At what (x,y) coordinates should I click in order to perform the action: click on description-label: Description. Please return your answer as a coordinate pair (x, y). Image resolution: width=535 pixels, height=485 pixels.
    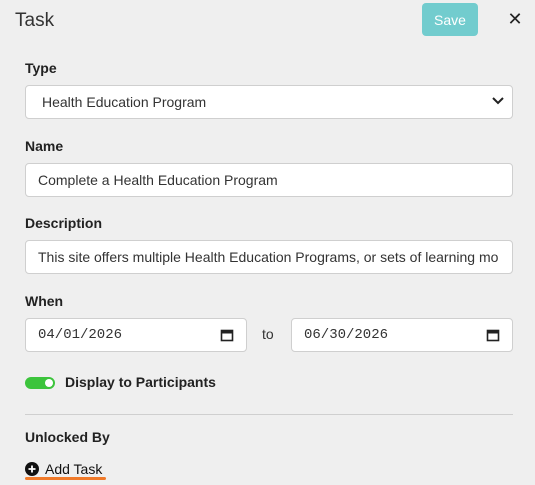
    Looking at the image, I should click on (64, 223).